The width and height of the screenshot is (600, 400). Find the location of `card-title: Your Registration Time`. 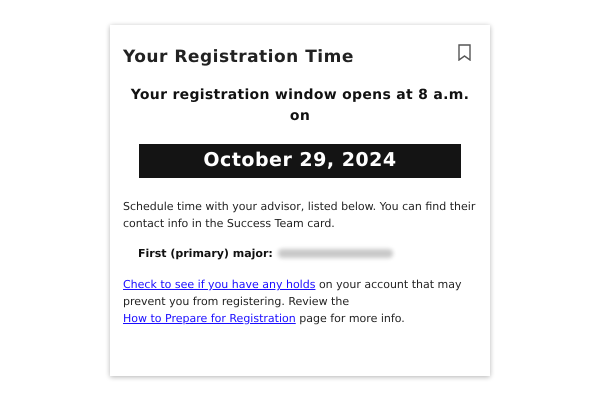

card-title: Your Registration Time is located at coordinates (238, 57).